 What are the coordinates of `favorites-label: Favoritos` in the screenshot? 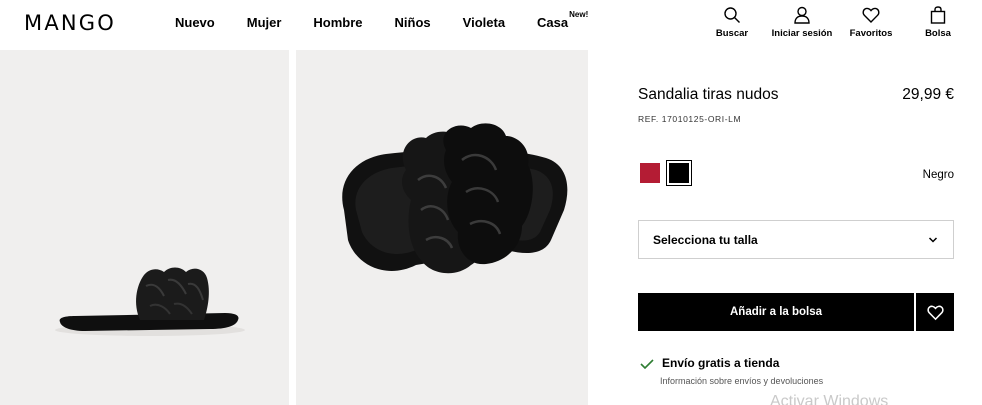 It's located at (871, 33).